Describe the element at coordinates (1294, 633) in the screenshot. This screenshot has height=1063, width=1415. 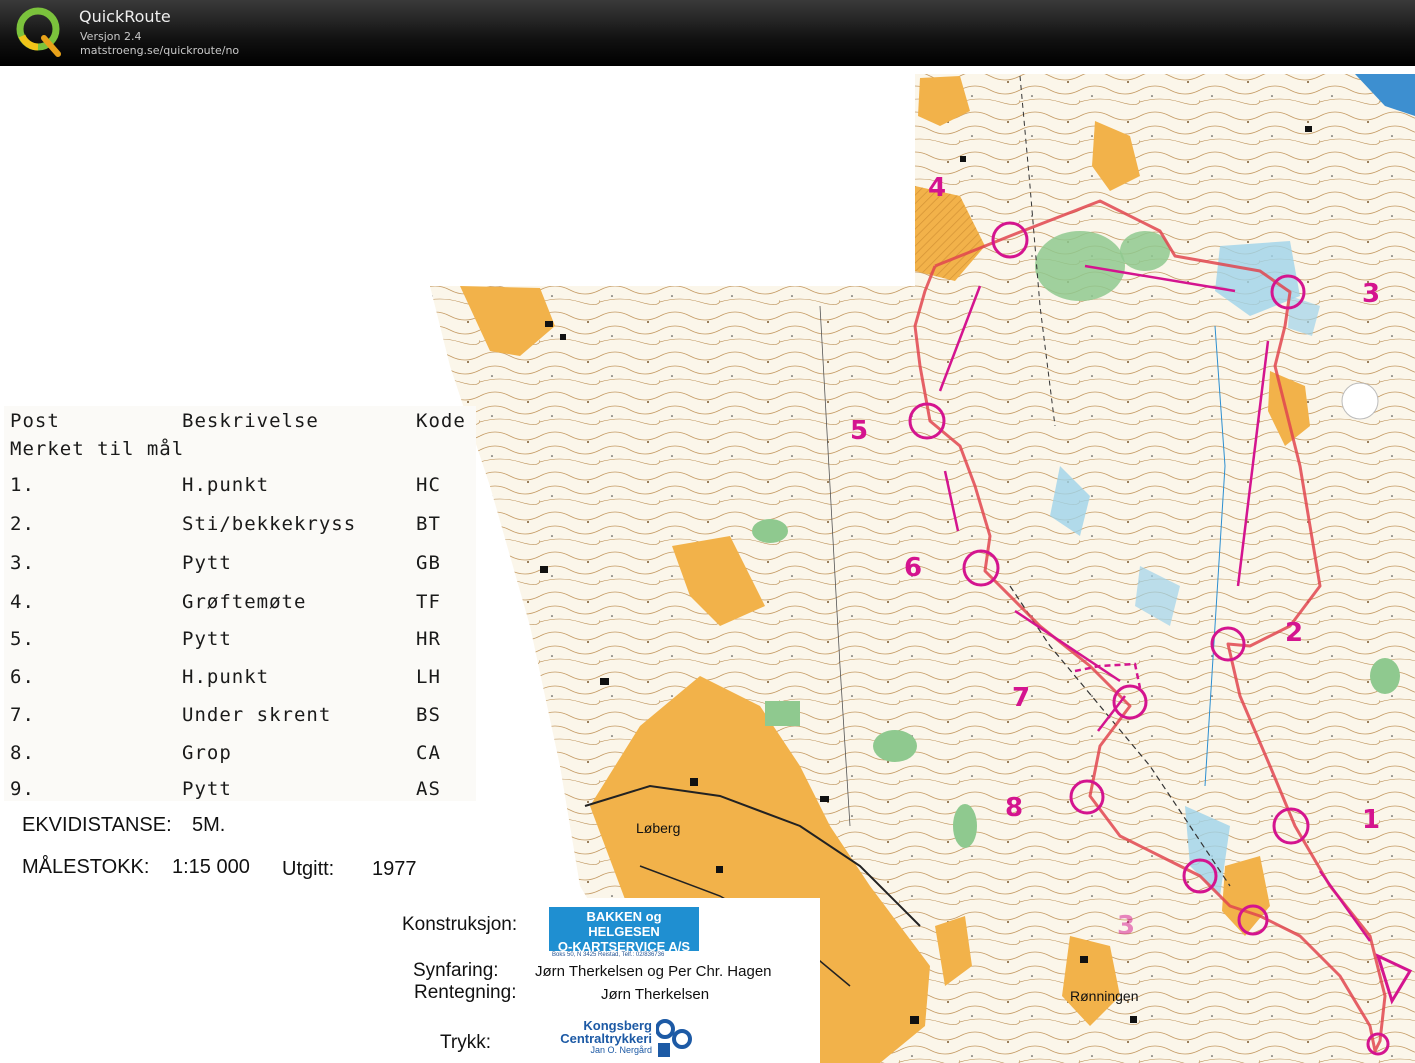
I see `control-number: 2` at that location.